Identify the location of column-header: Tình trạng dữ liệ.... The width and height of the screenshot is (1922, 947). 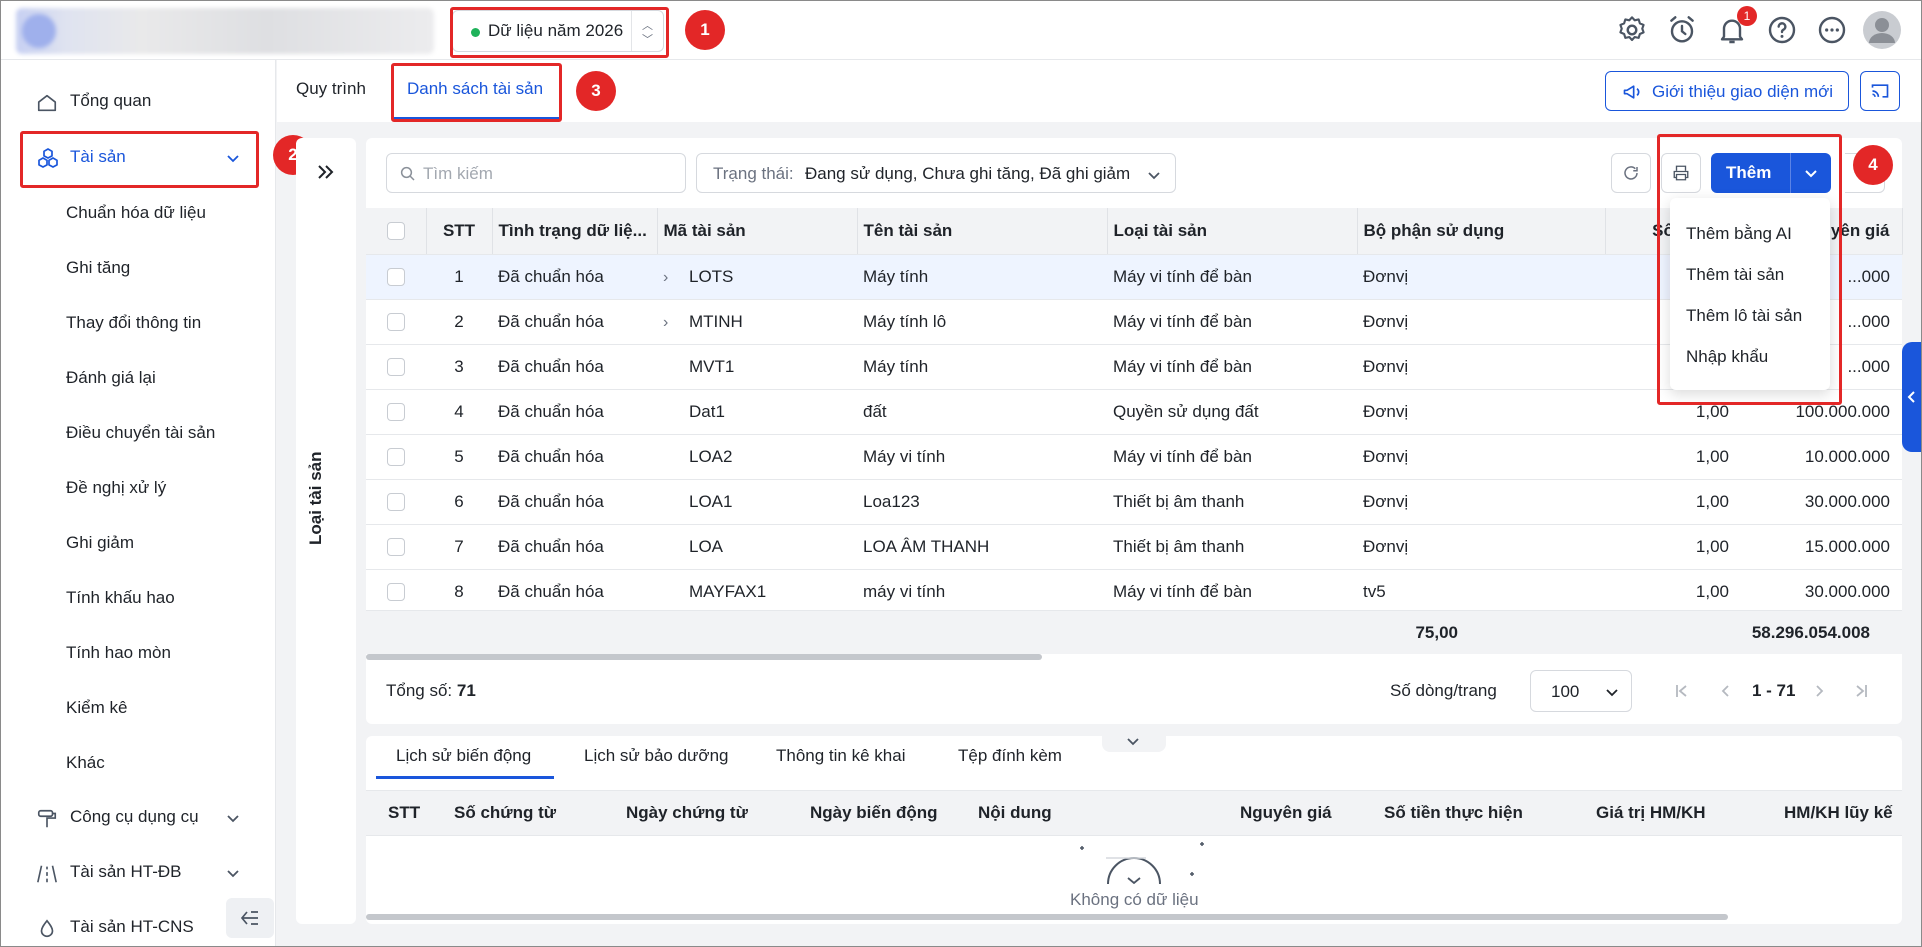
(575, 231).